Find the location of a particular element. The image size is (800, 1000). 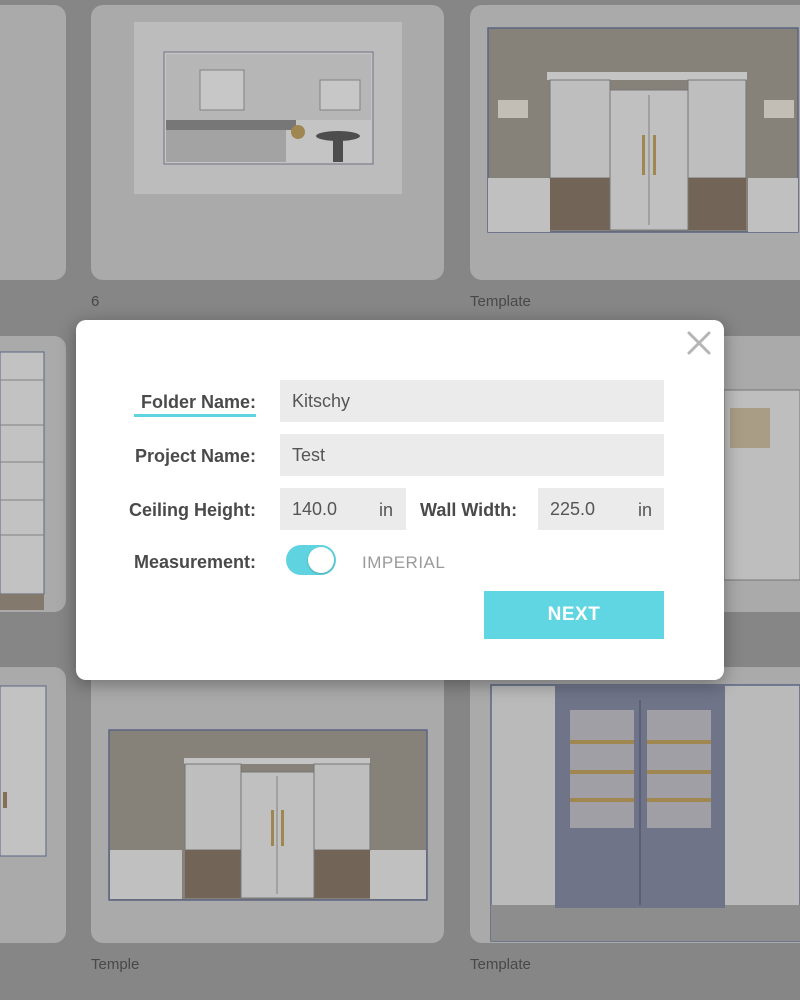

active-field-underline is located at coordinates (195, 415).